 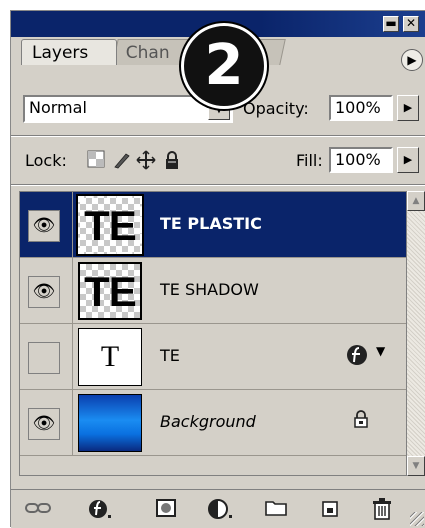 I want to click on layer-name: TE PLASTIC, so click(x=211, y=223).